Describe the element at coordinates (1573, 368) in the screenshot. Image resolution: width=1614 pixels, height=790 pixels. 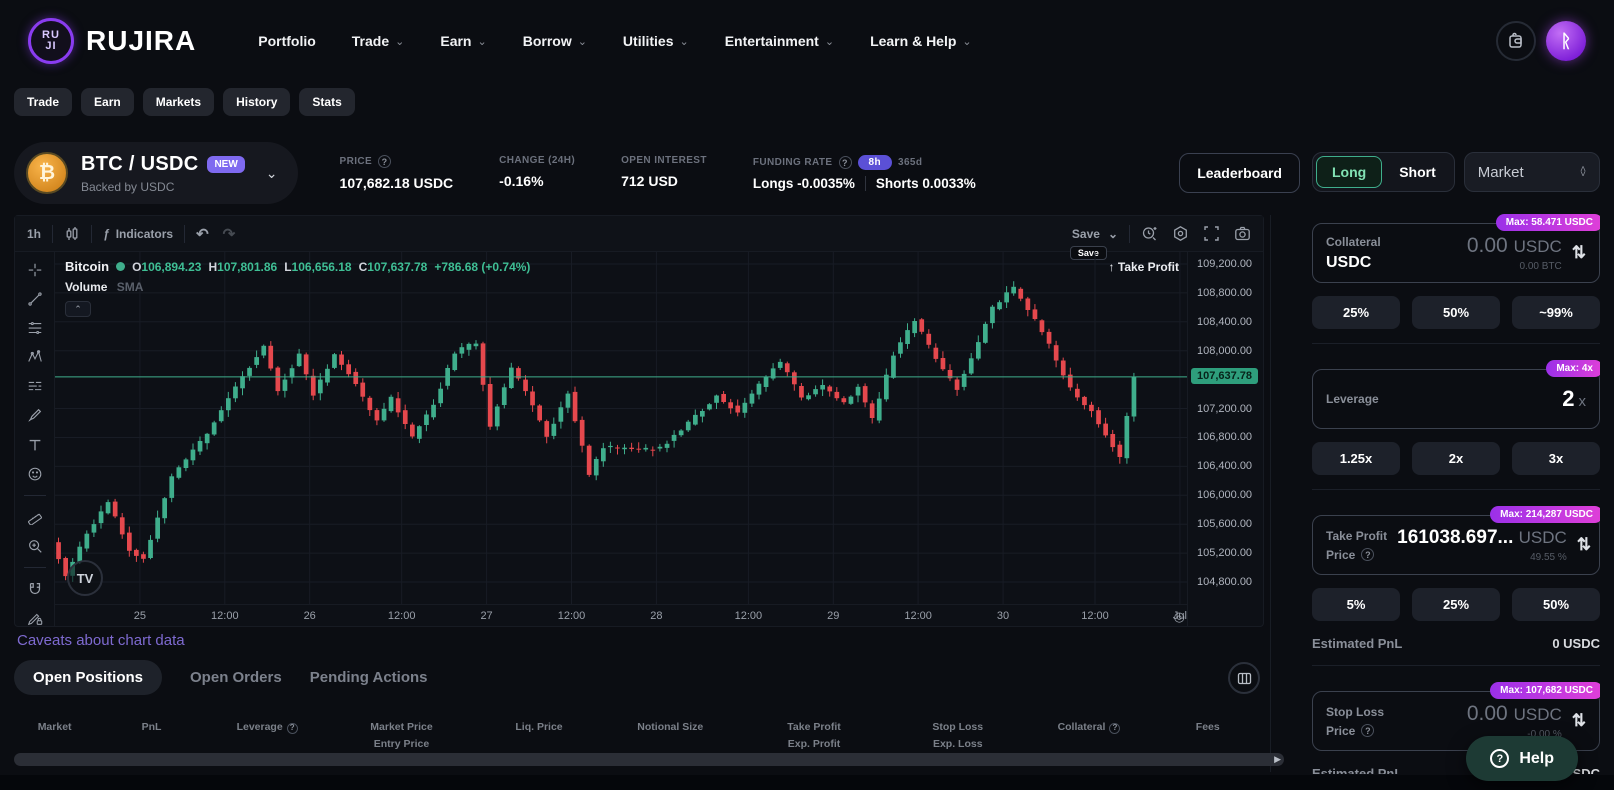
I see `leverage-max-badge: Max: 4x` at that location.